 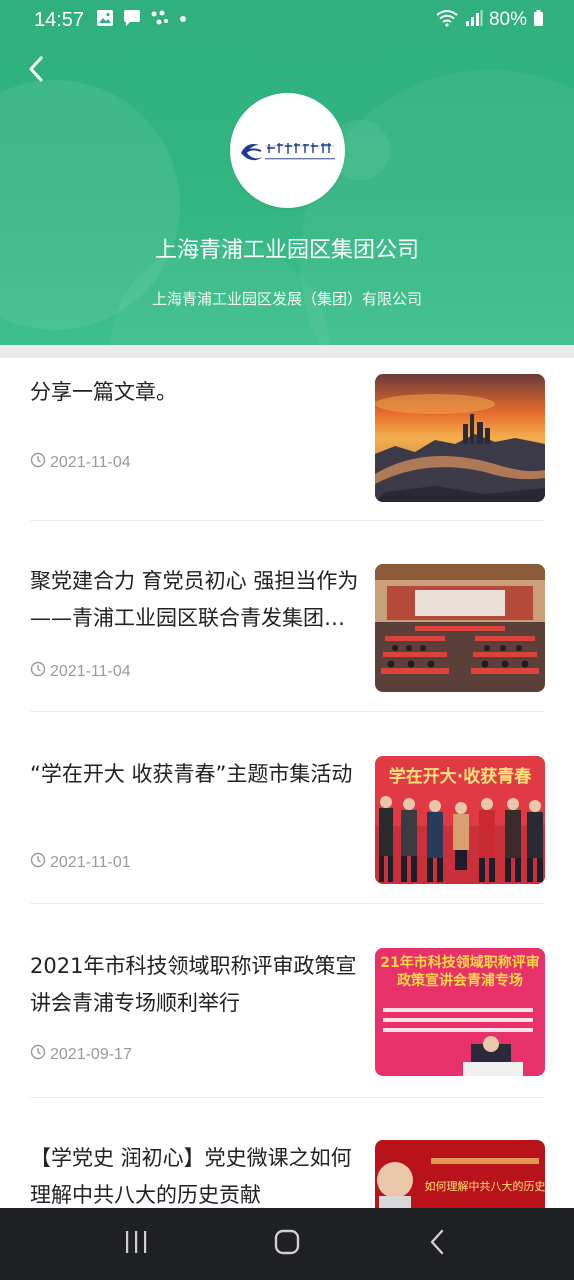 What do you see at coordinates (460, 776) in the screenshot?
I see `thumbnail-caption: 学在开大·收获青春` at bounding box center [460, 776].